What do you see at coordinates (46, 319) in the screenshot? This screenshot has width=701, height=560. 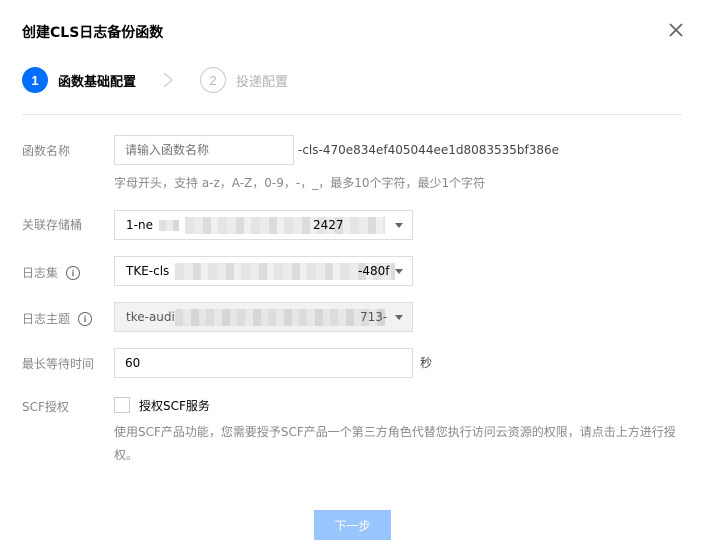 I see `topic-label-text: 日志主题` at bounding box center [46, 319].